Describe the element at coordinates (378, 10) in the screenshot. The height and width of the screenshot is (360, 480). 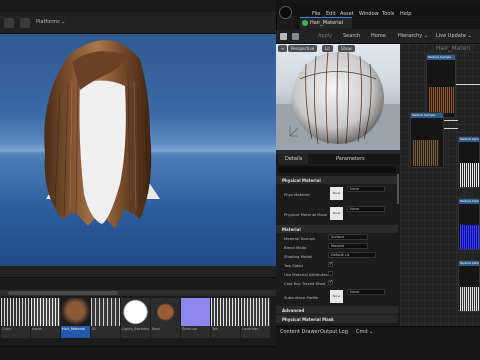
I see `material-editor-menubar: File Edit Asset Window Tools Help` at that location.